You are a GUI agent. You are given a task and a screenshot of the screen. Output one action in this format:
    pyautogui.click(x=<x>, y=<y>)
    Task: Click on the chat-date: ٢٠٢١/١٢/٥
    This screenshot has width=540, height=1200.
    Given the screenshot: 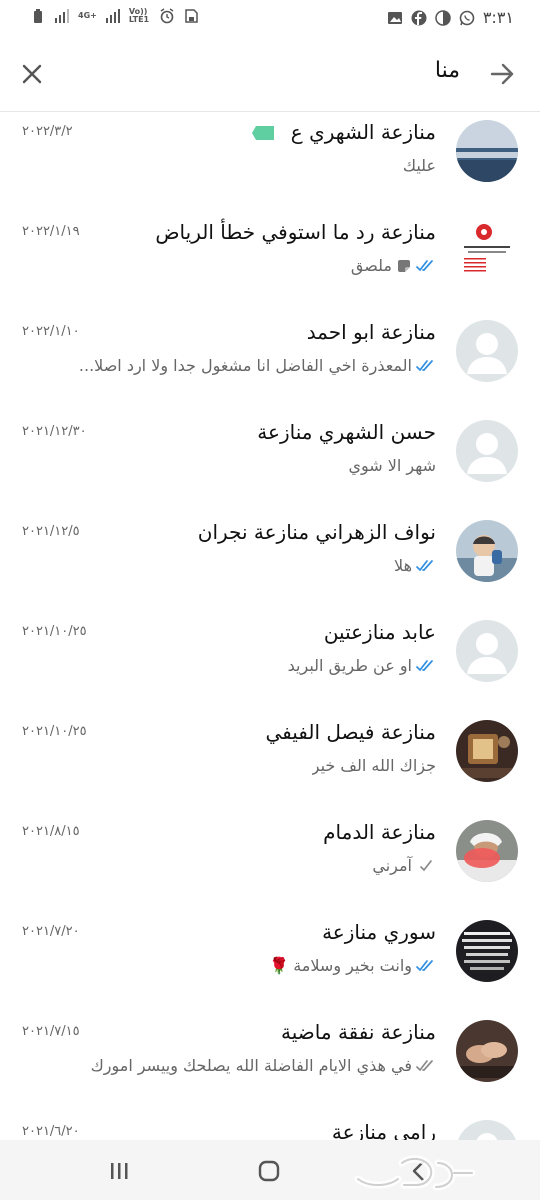 What is the action you would take?
    pyautogui.click(x=51, y=531)
    